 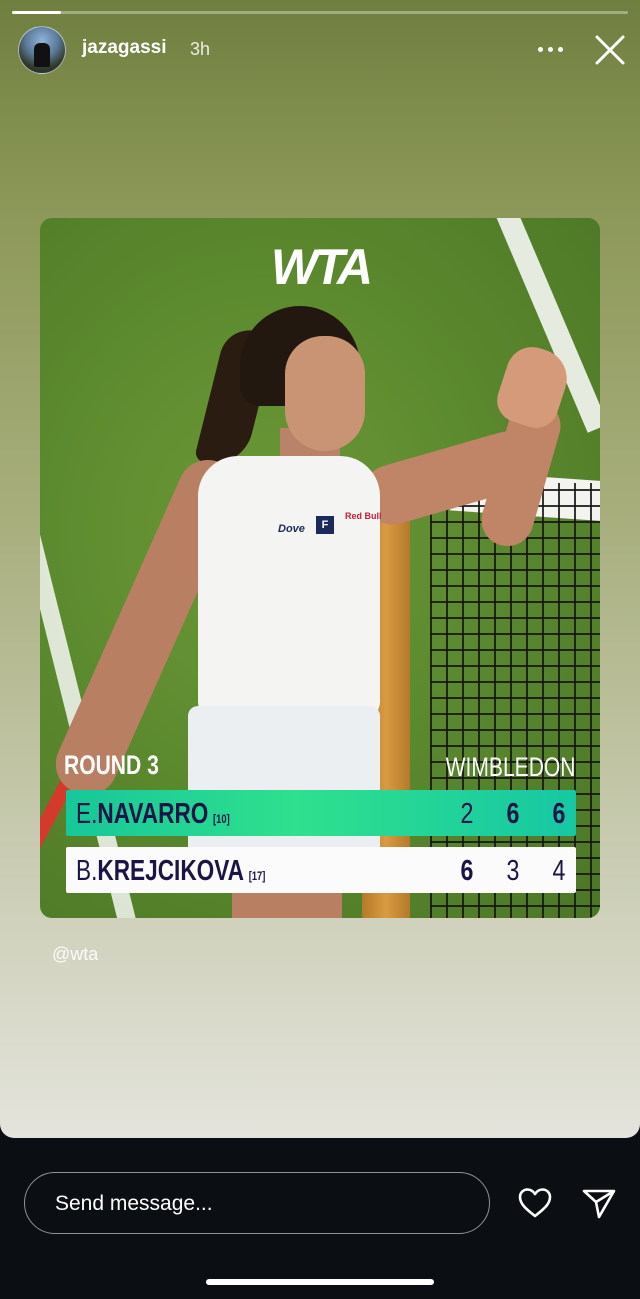 I want to click on wta-logo: WTA, so click(x=321, y=267).